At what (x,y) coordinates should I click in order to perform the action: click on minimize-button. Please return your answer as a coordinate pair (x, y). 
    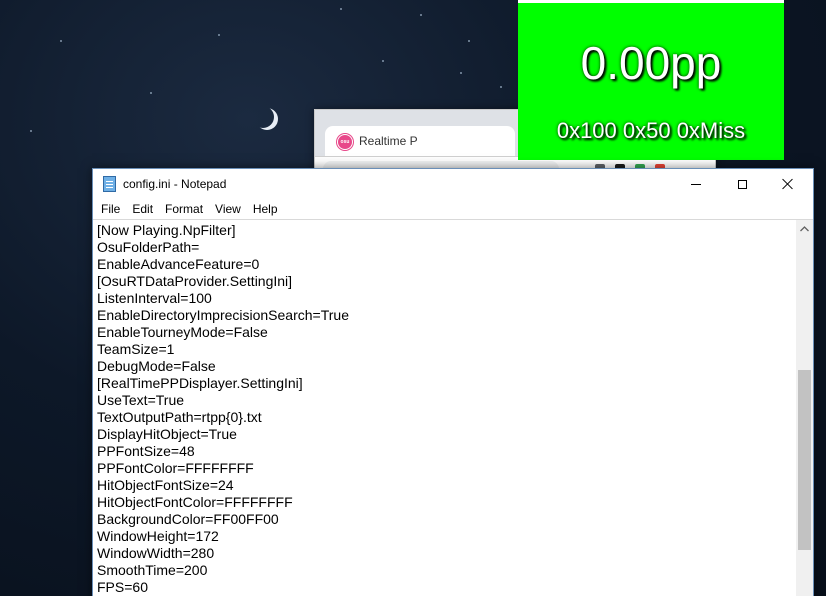
    Looking at the image, I should click on (696, 184).